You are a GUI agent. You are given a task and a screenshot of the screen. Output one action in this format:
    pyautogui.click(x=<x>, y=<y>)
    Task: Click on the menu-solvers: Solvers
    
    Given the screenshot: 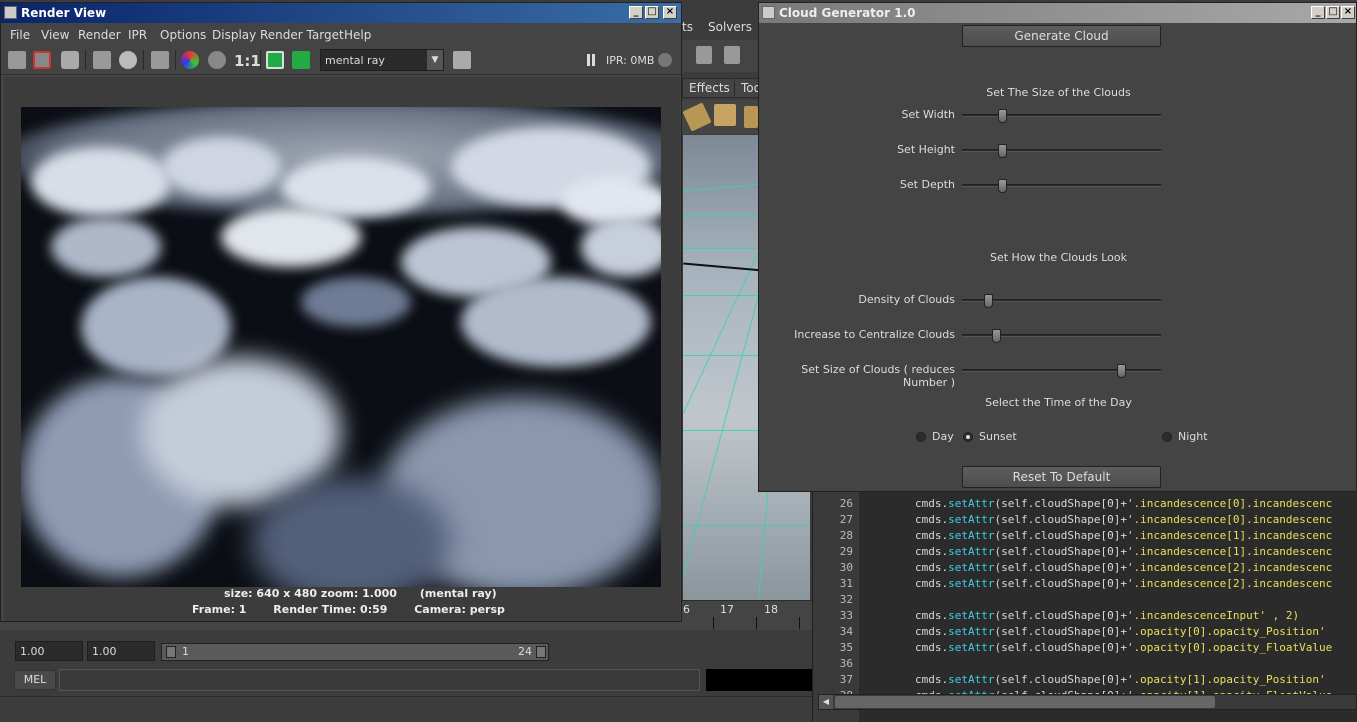 What is the action you would take?
    pyautogui.click(x=730, y=29)
    